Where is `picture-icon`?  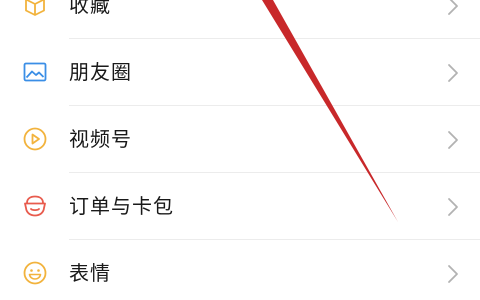 picture-icon is located at coordinates (35, 72).